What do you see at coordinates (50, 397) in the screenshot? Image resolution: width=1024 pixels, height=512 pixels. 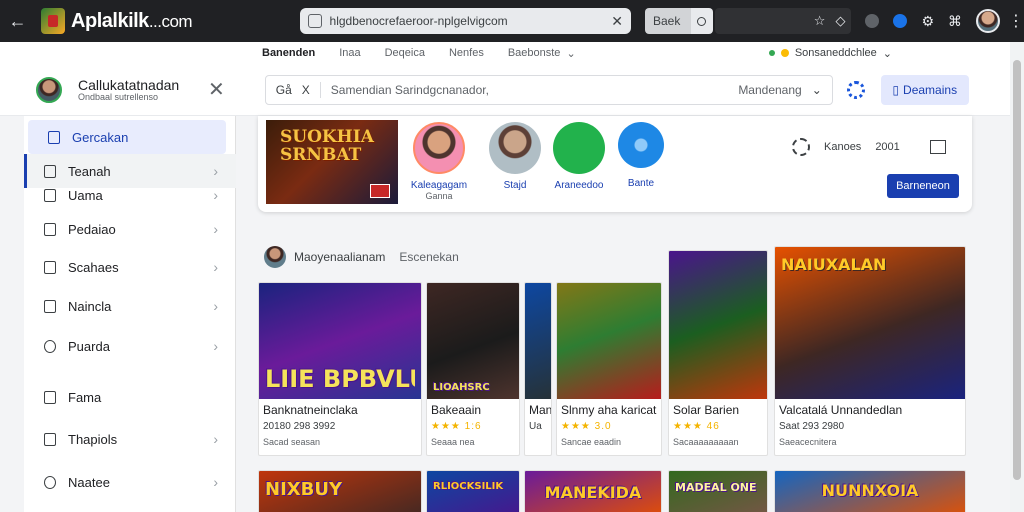 I see `document-icon` at bounding box center [50, 397].